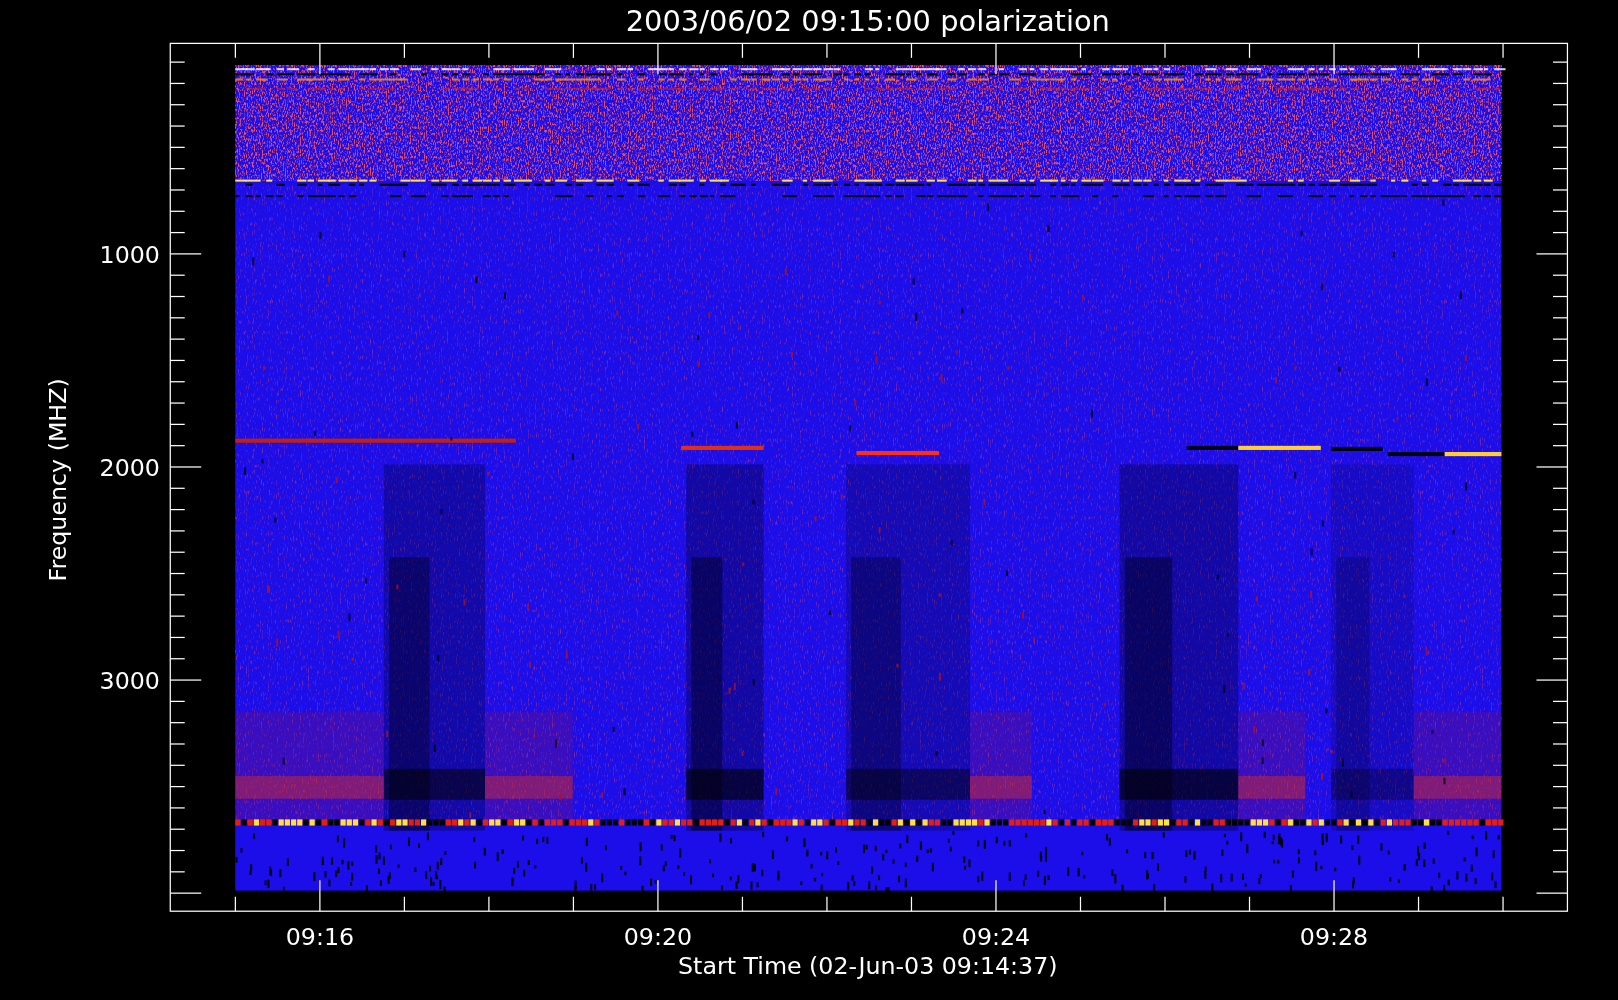 Image resolution: width=1618 pixels, height=1000 pixels. I want to click on tick-label: 2000, so click(129, 468).